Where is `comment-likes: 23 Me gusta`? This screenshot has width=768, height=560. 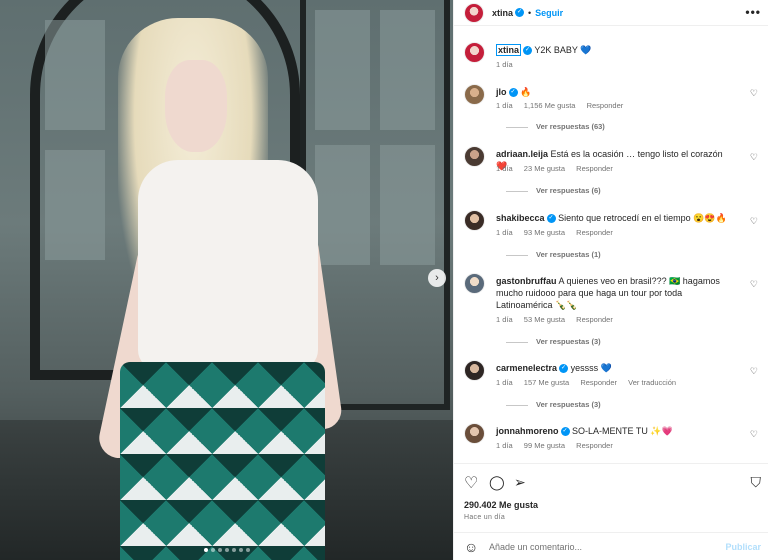 comment-likes: 23 Me gusta is located at coordinates (544, 168).